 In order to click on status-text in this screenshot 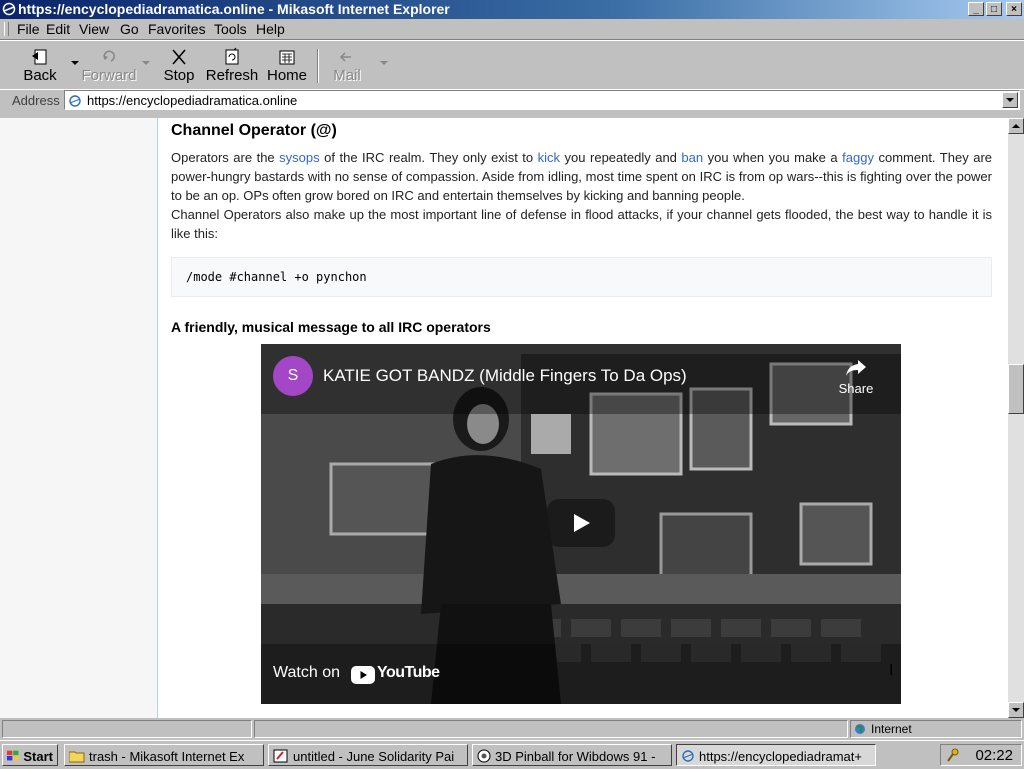, I will do `click(127, 729)`.